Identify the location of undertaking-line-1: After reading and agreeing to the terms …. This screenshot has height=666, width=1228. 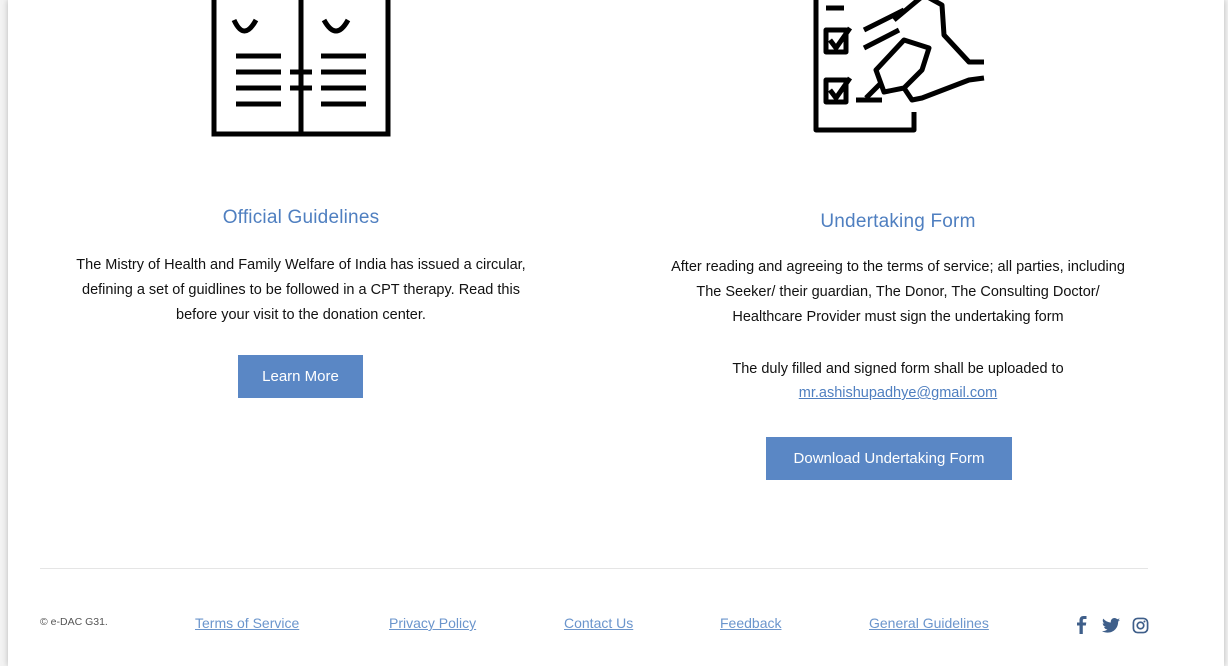
(898, 267).